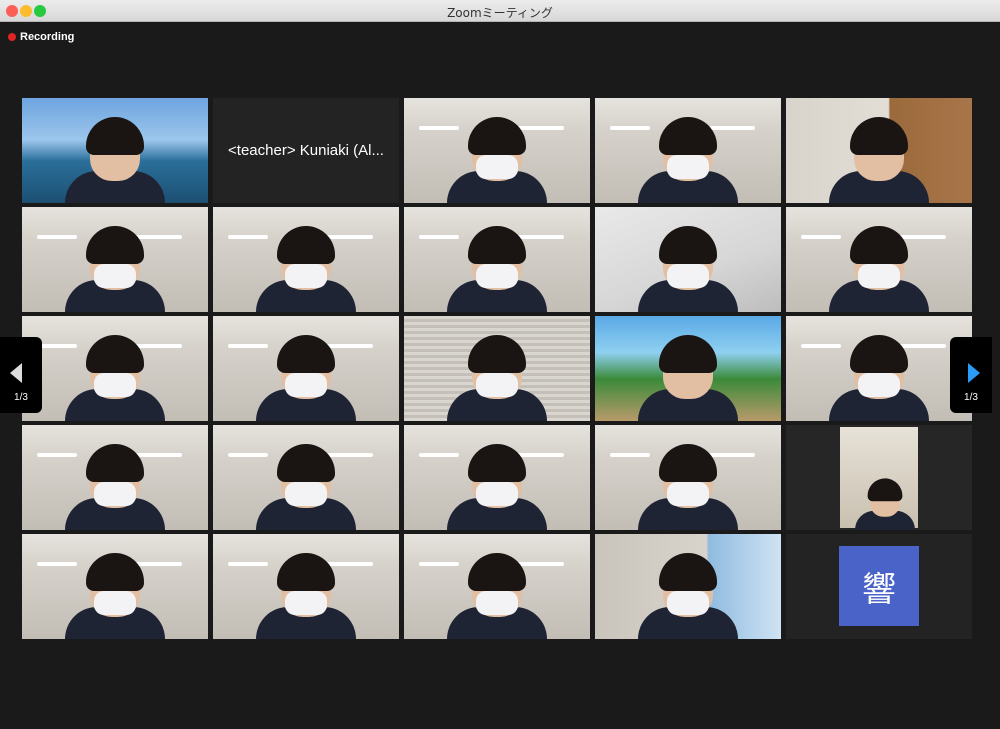  I want to click on next-page-button: 1/3, so click(971, 375).